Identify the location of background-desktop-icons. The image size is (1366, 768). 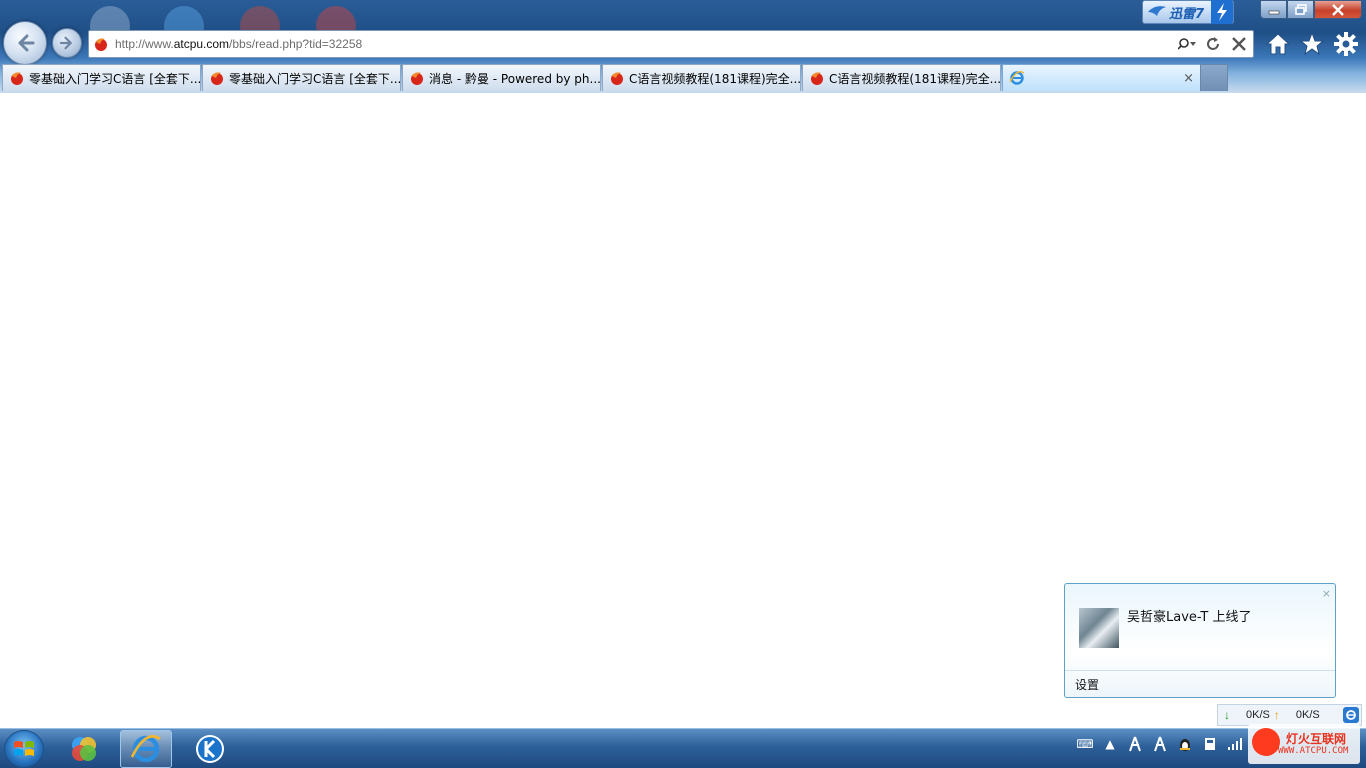
(240, 23).